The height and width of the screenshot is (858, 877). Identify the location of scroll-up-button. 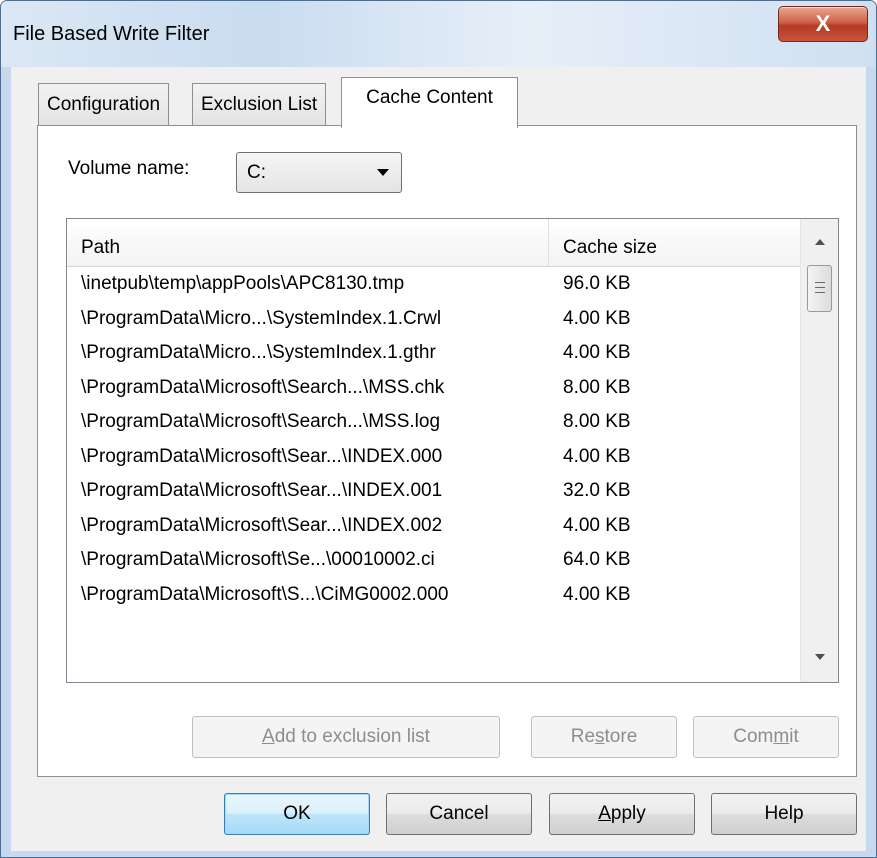
(819, 243).